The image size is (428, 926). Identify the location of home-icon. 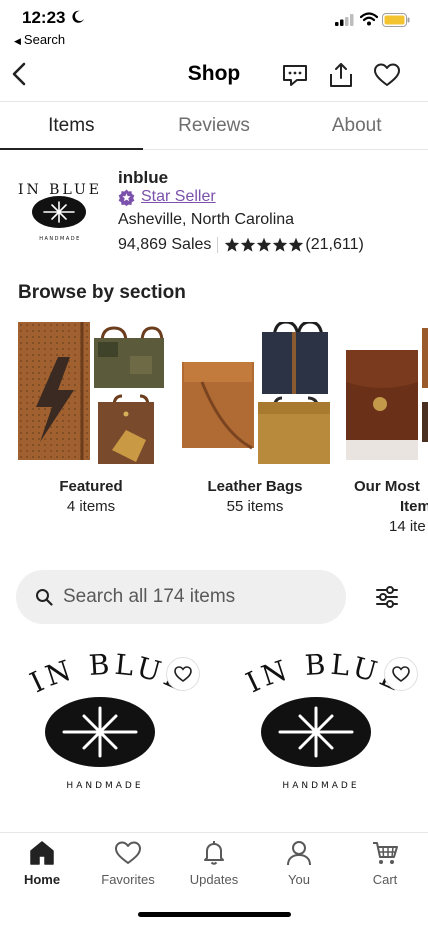
(42, 853).